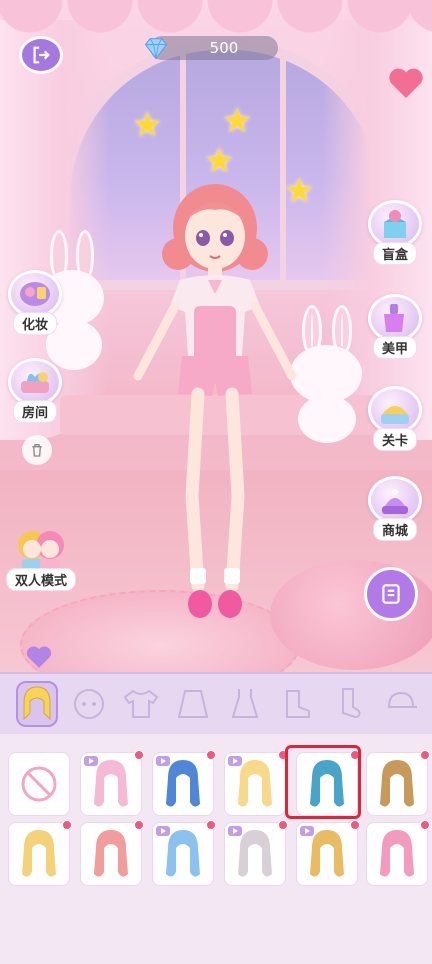 This screenshot has height=964, width=432. I want to click on face-icon, so click(89, 704).